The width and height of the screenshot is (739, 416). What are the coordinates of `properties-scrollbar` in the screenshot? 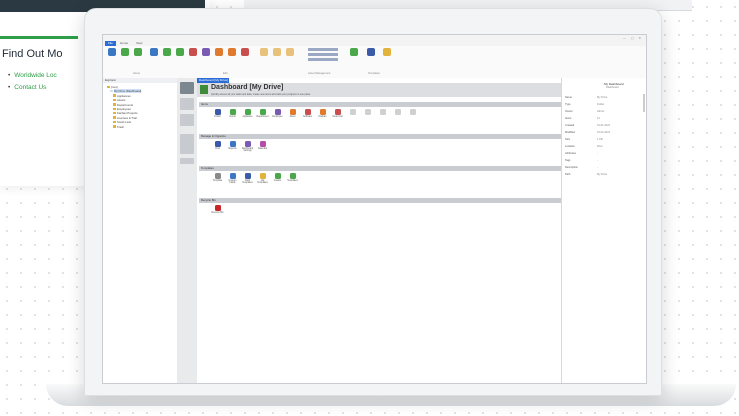 It's located at (644, 103).